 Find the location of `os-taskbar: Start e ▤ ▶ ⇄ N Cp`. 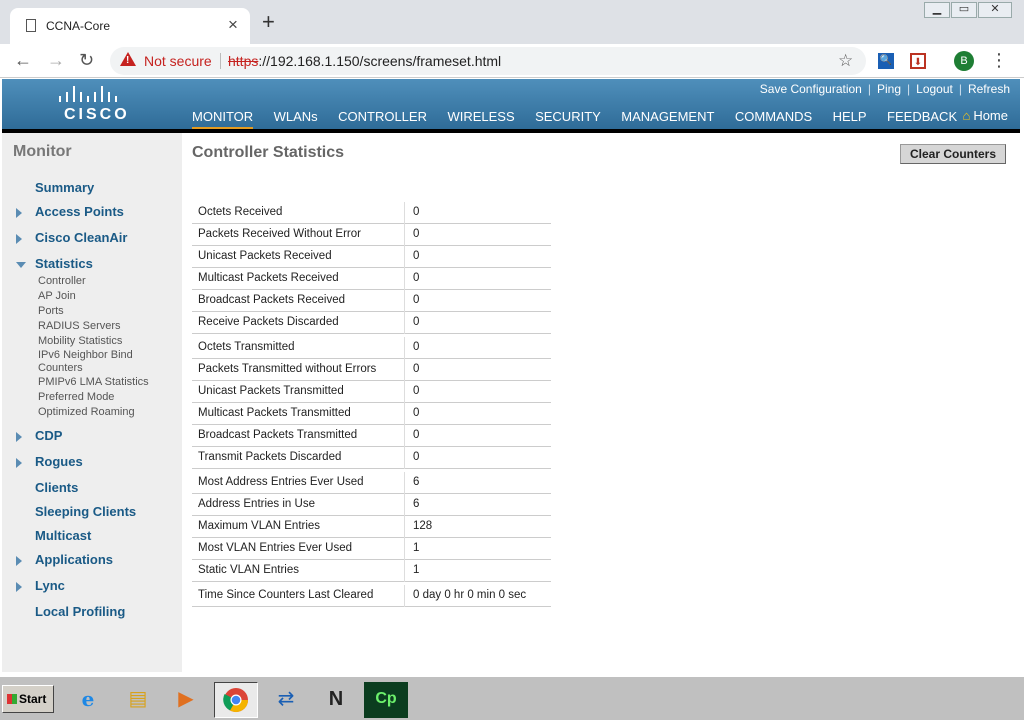

os-taskbar: Start e ▤ ▶ ⇄ N Cp is located at coordinates (512, 698).